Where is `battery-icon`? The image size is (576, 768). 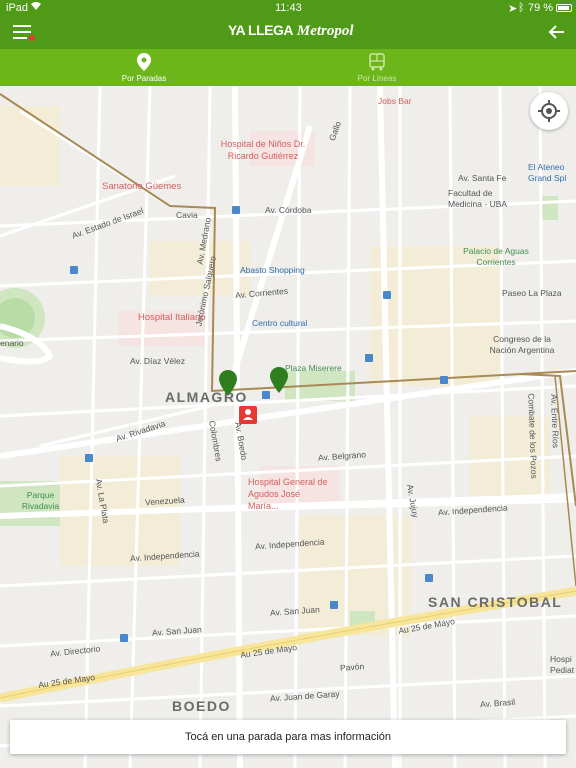
battery-icon is located at coordinates (564, 8).